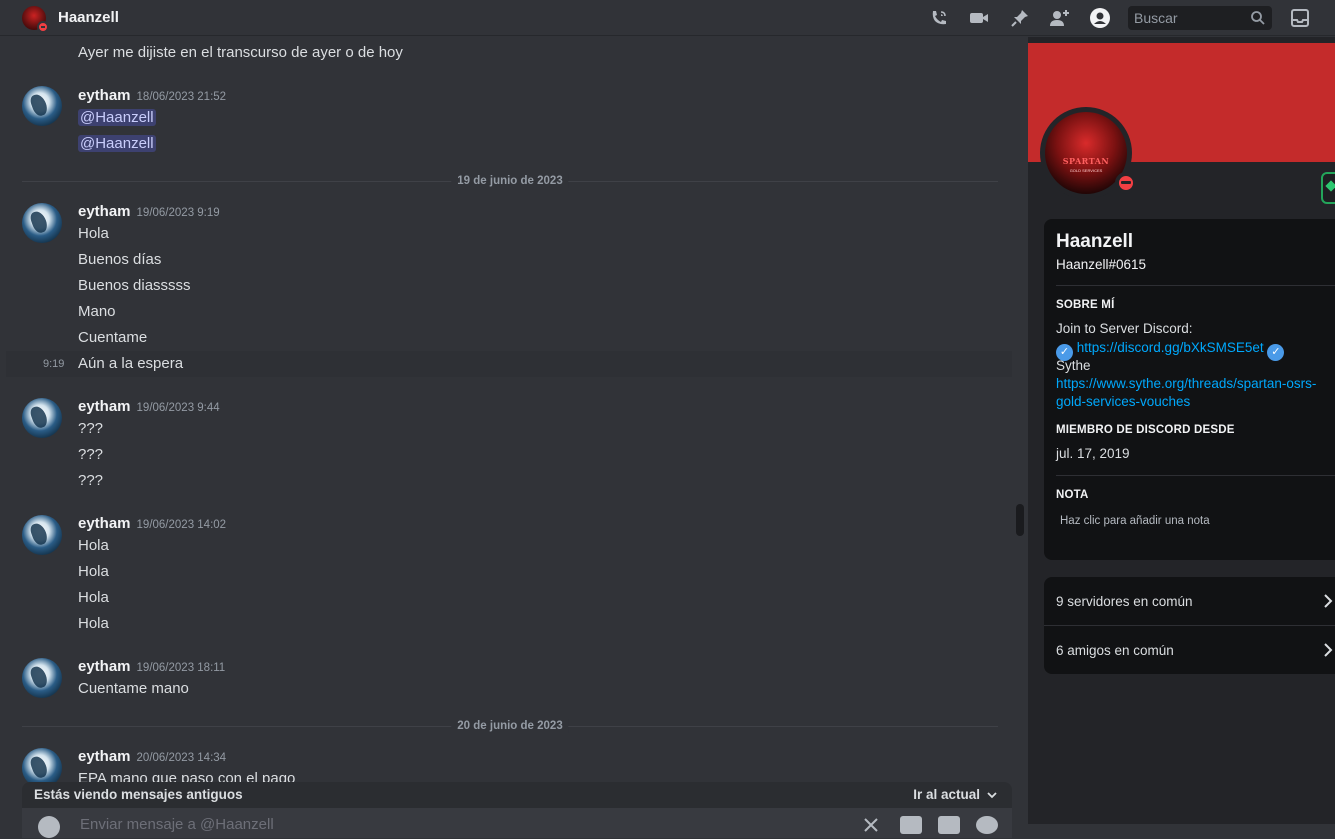 This screenshot has height=839, width=1335. Describe the element at coordinates (1095, 241) in the screenshot. I see `profile-display-name: Haanzell` at that location.